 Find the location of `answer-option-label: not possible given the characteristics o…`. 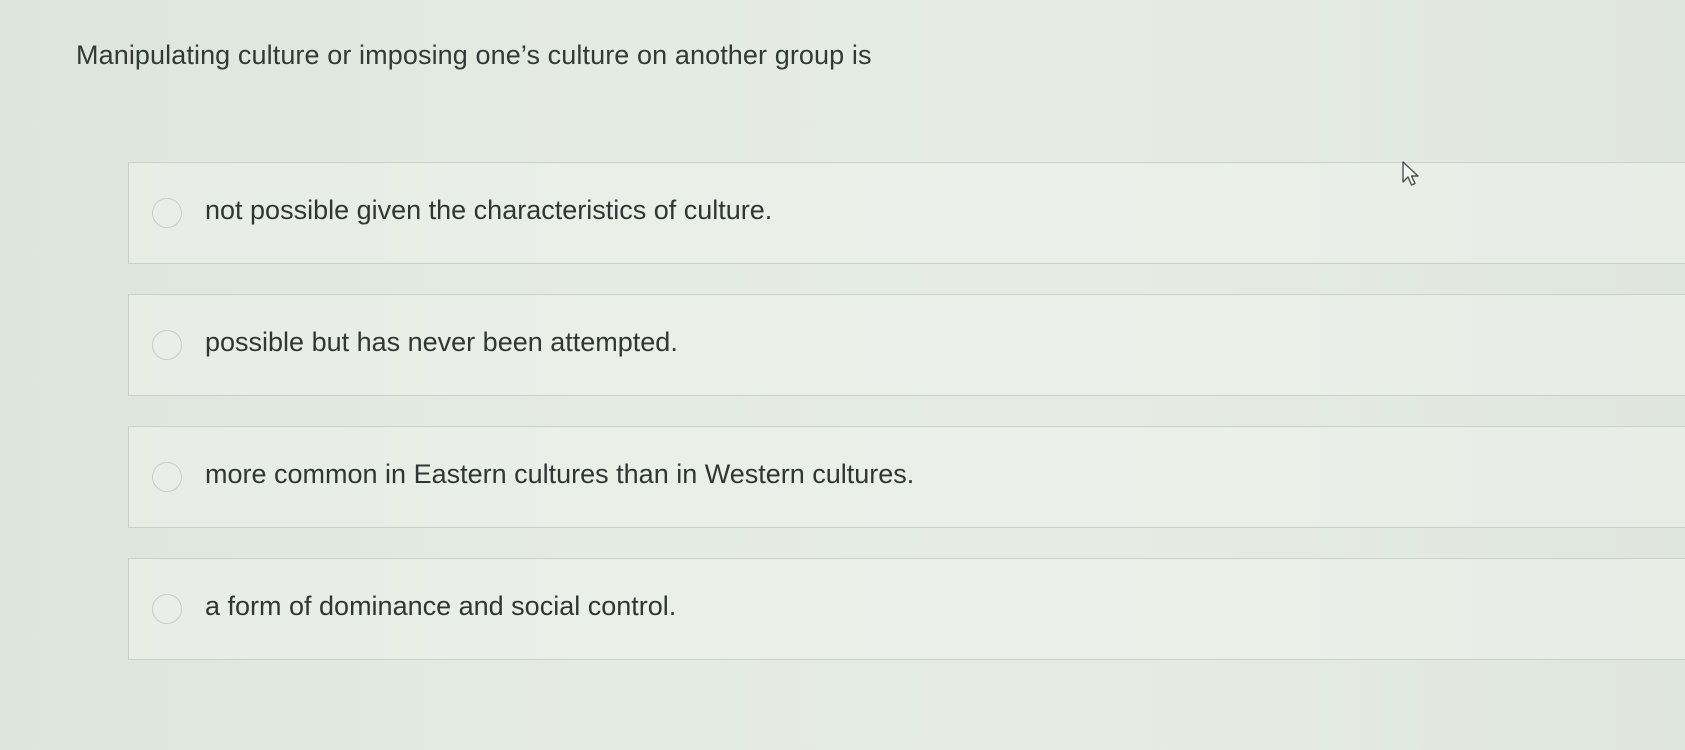

answer-option-label: not possible given the characteristics o… is located at coordinates (489, 210).